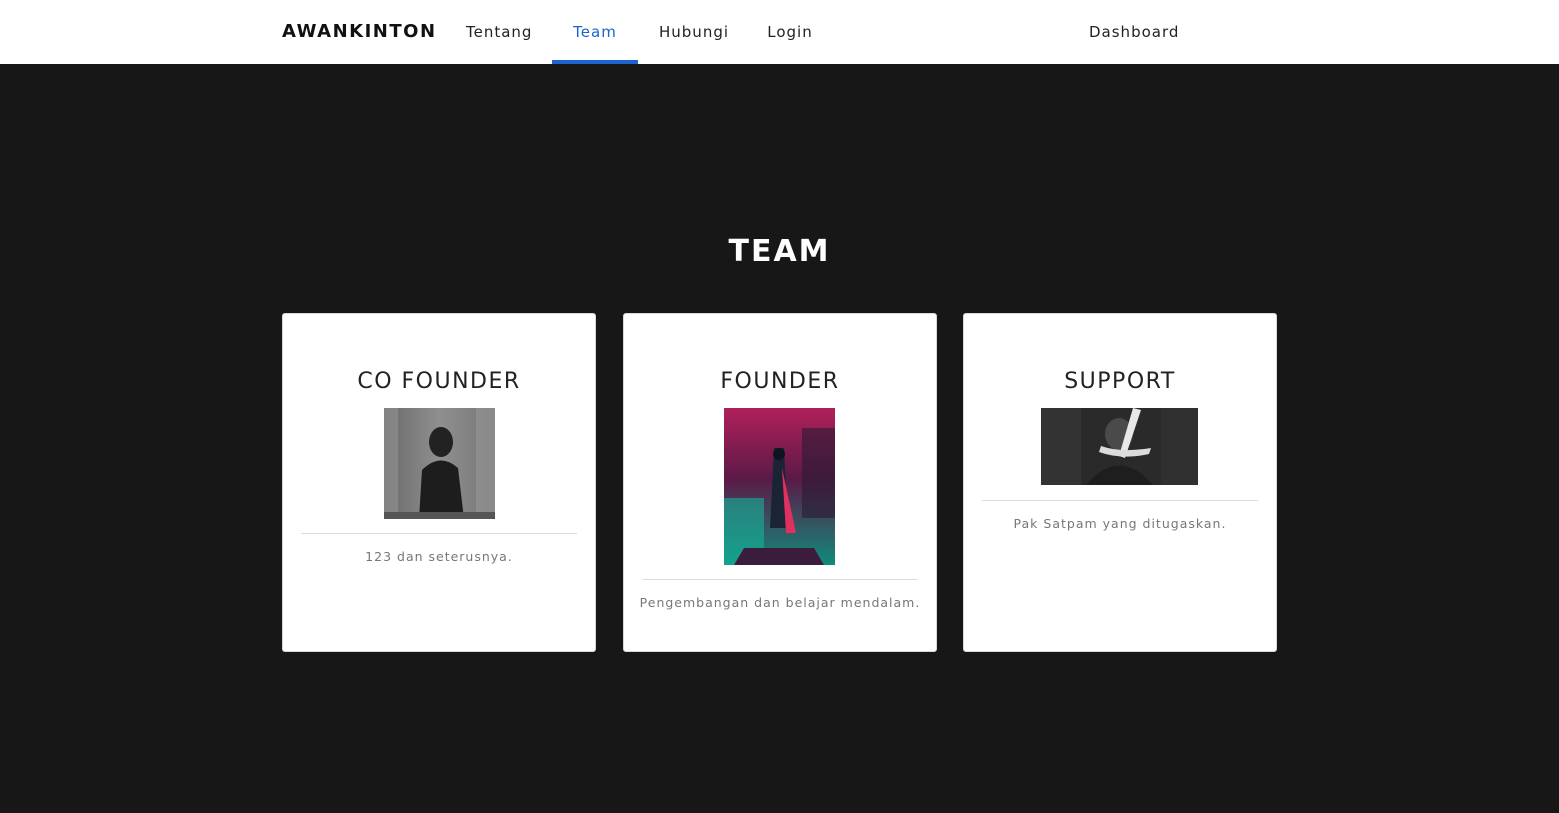 The width and height of the screenshot is (1559, 813). Describe the element at coordinates (439, 381) in the screenshot. I see `card-title: CO FOUNDER` at that location.